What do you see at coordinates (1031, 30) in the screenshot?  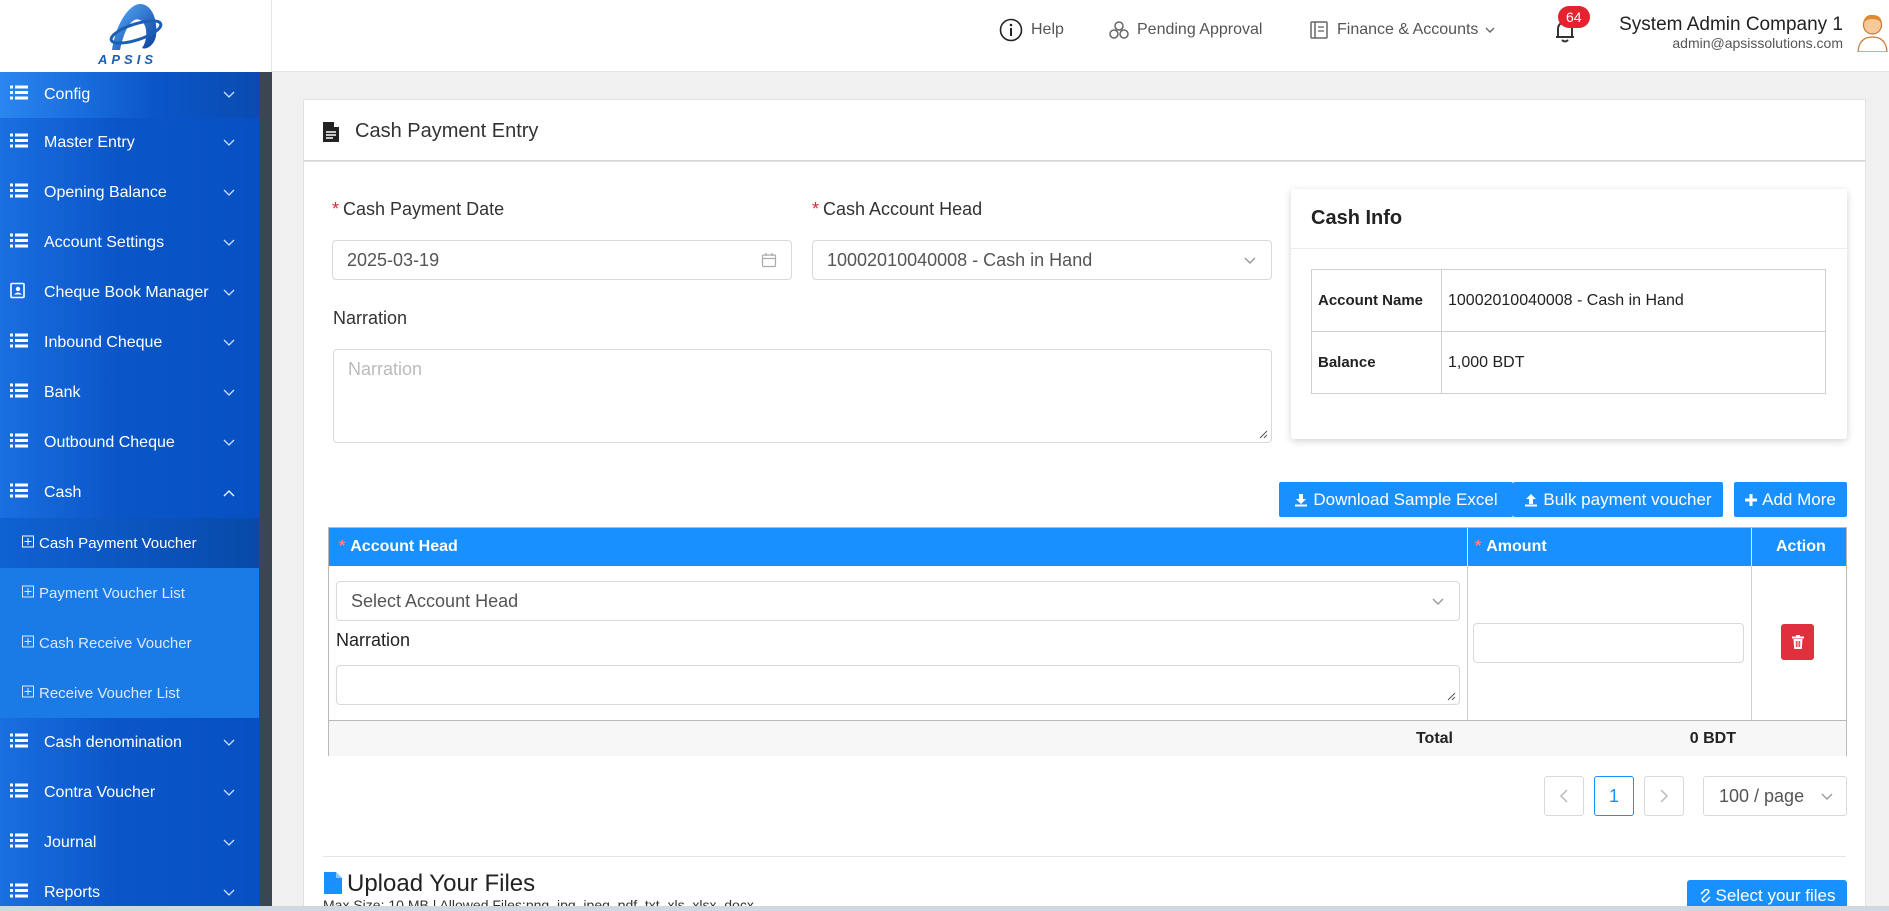 I see `help-link: Help` at bounding box center [1031, 30].